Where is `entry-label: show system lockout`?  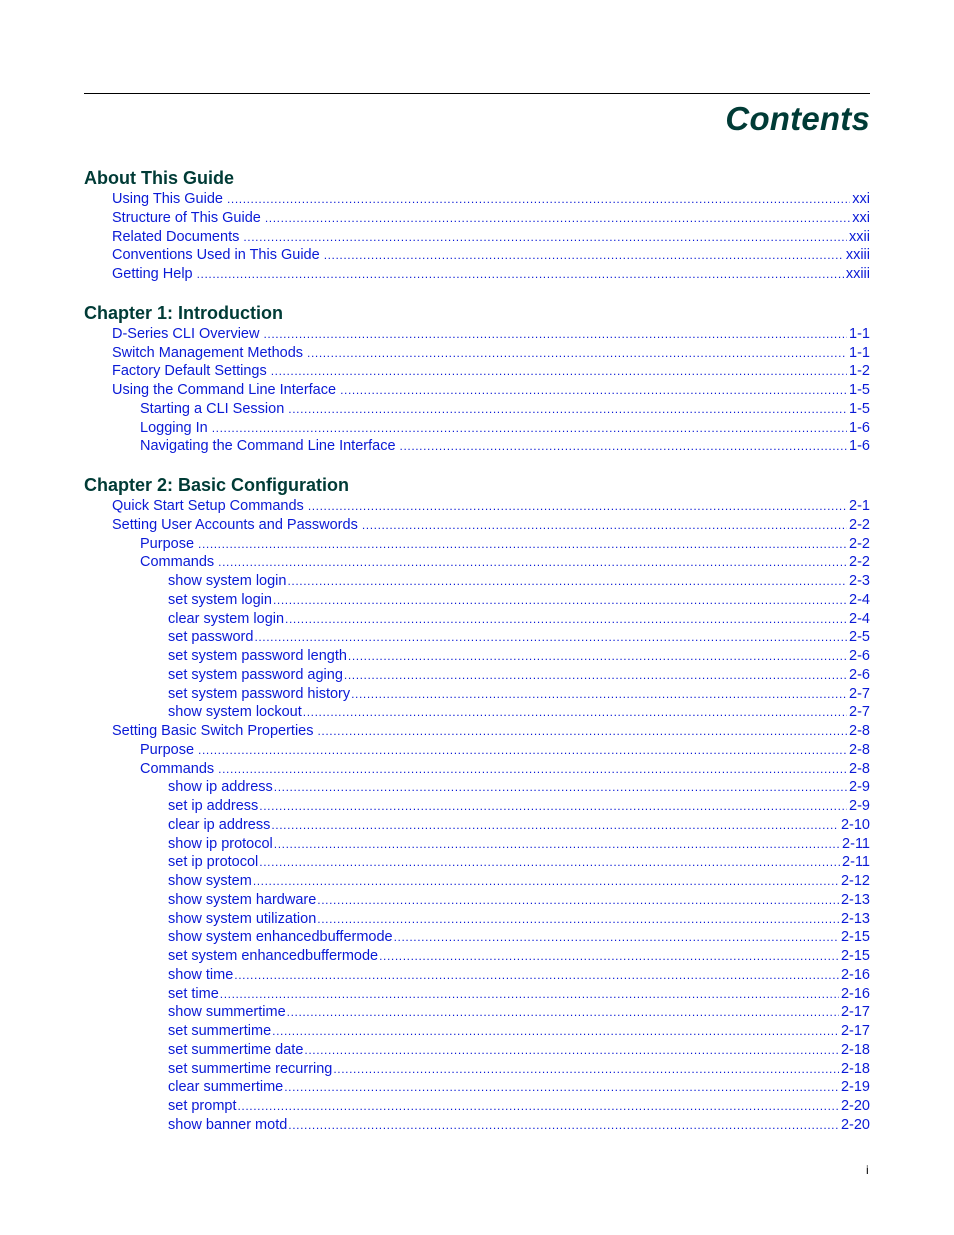
entry-label: show system lockout is located at coordinates (235, 712).